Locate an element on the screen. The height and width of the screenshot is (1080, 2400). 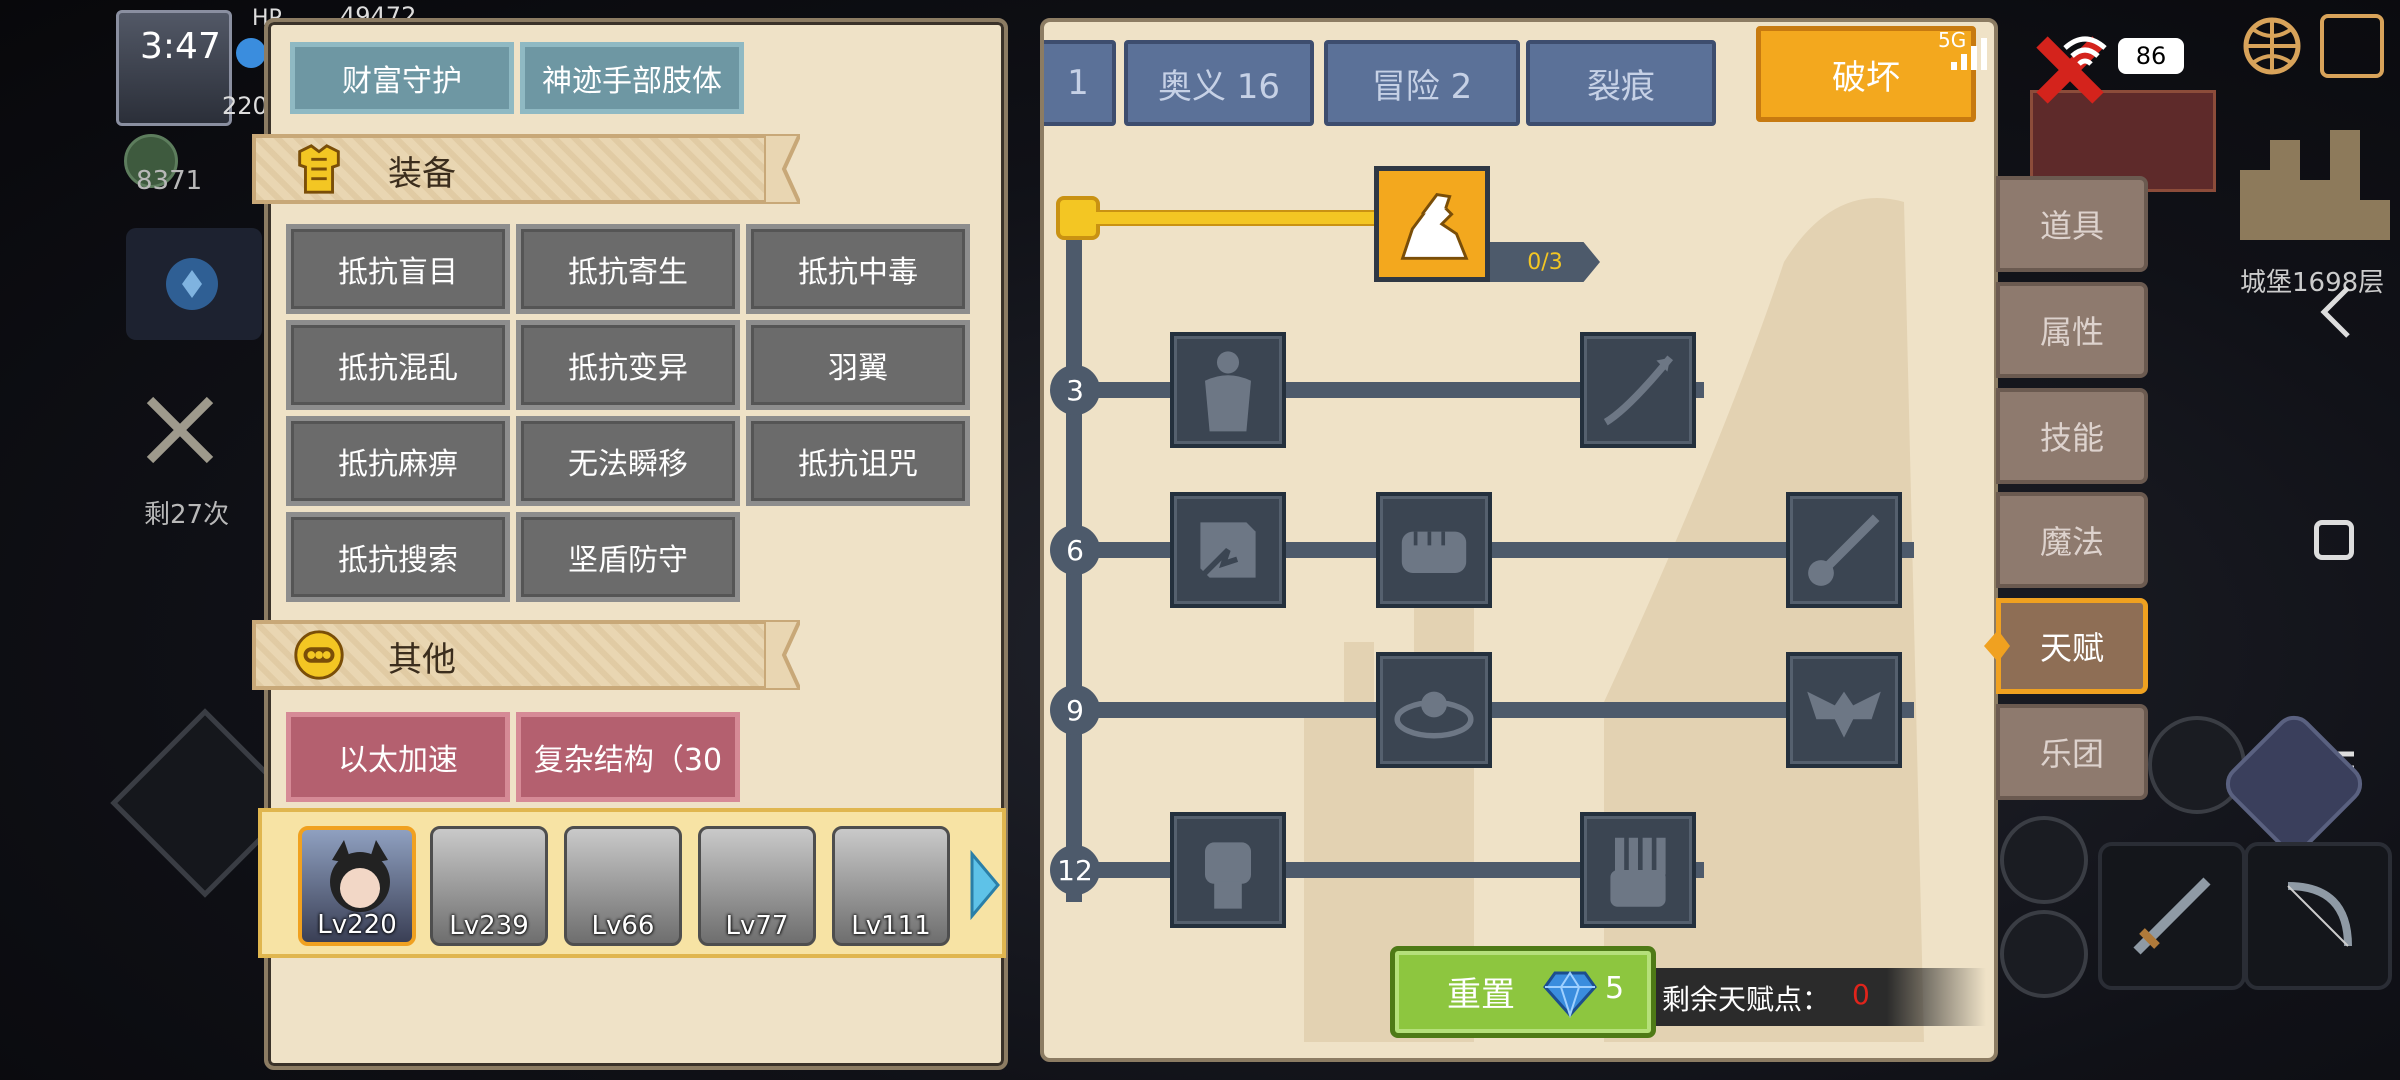
character-level: Lv77 is located at coordinates (757, 926).